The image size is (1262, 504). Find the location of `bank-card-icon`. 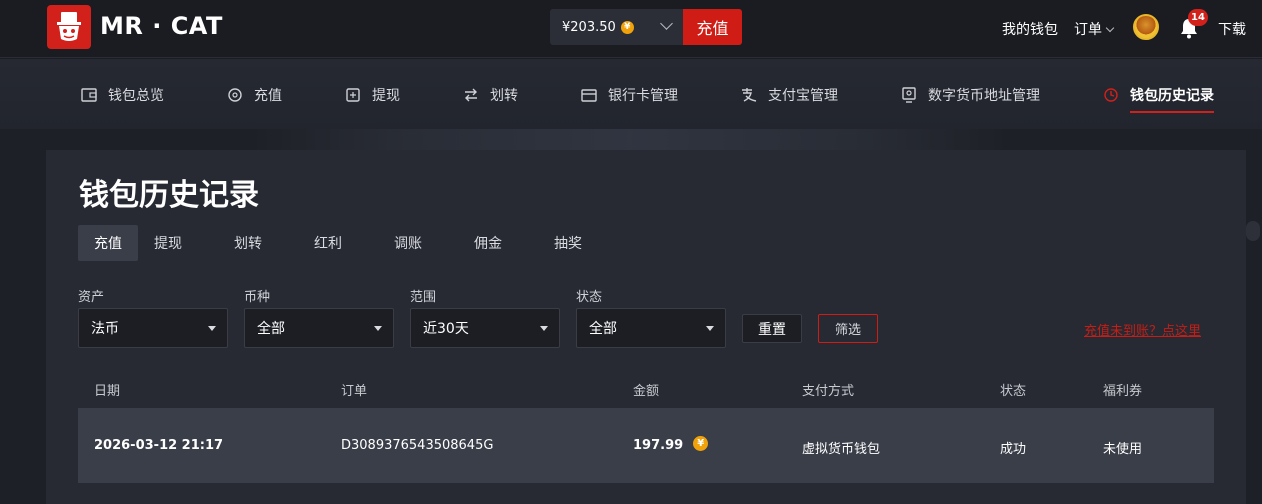

bank-card-icon is located at coordinates (589, 95).